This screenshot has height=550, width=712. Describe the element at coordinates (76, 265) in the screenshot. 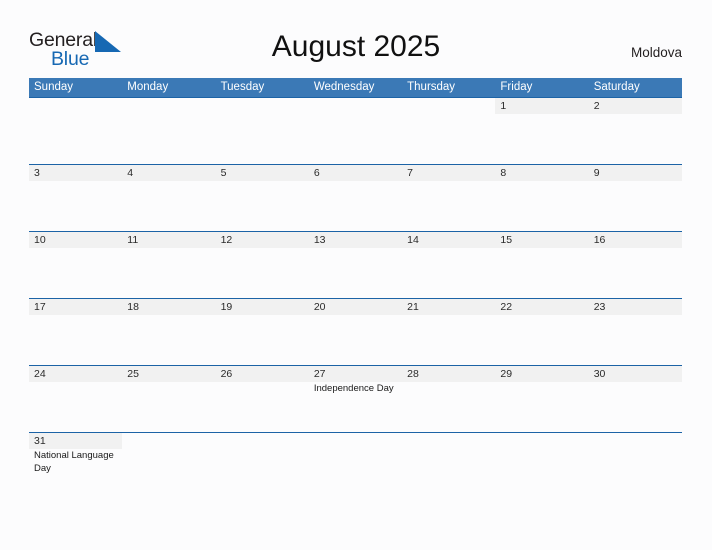

I see `calendar-day-cell: 10` at that location.